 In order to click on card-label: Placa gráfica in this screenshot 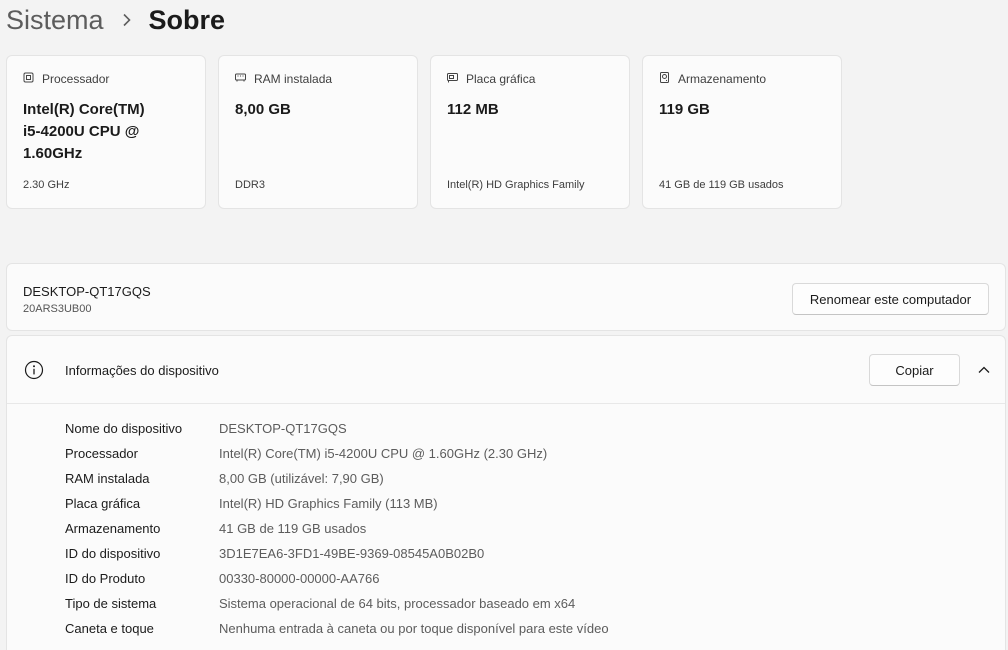, I will do `click(501, 79)`.